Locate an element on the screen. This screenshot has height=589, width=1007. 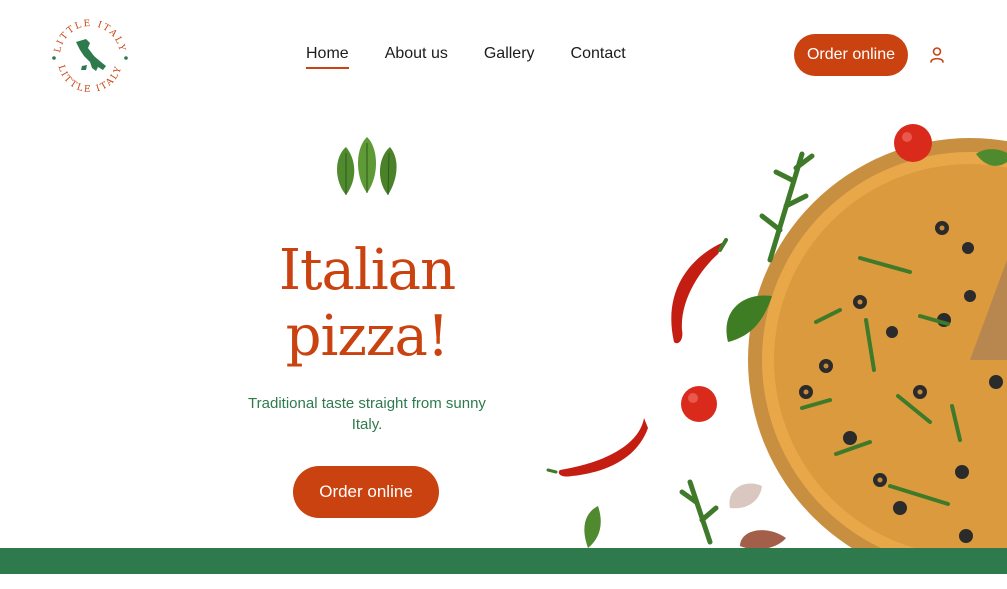
header-order-online-button: Order online is located at coordinates (851, 55).